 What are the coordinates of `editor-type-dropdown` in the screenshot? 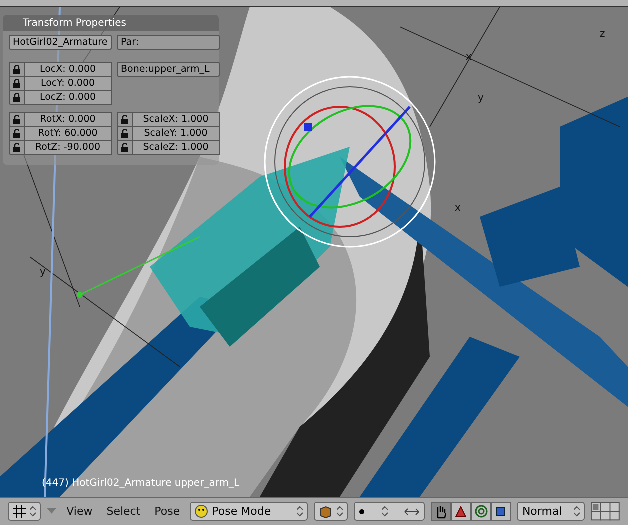 It's located at (24, 511).